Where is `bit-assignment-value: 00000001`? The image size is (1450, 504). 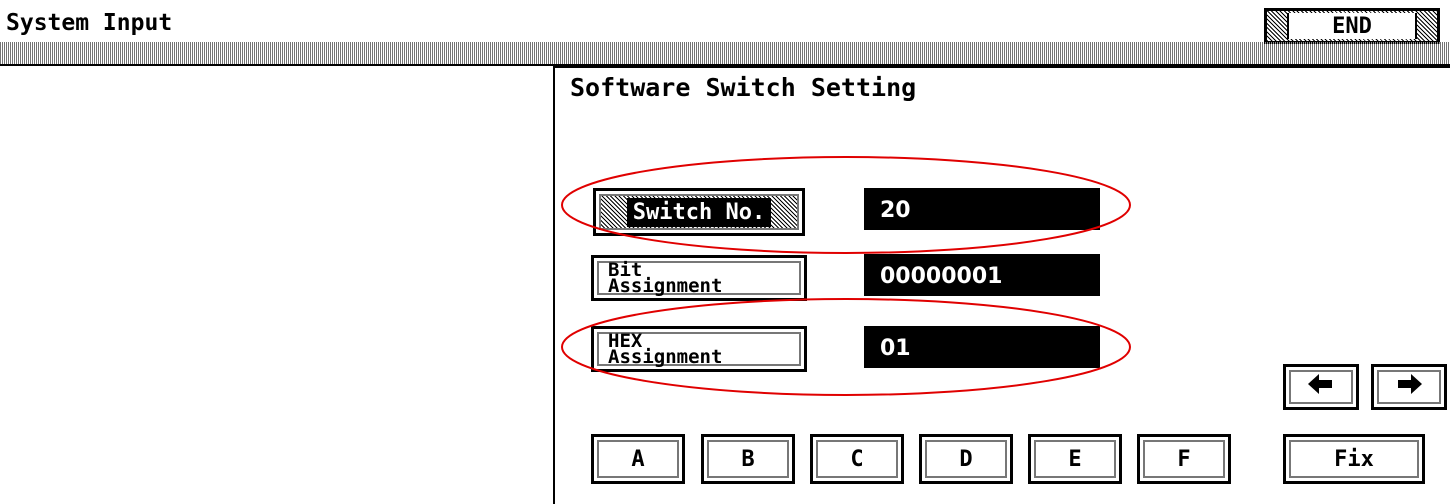 bit-assignment-value: 00000001 is located at coordinates (982, 275).